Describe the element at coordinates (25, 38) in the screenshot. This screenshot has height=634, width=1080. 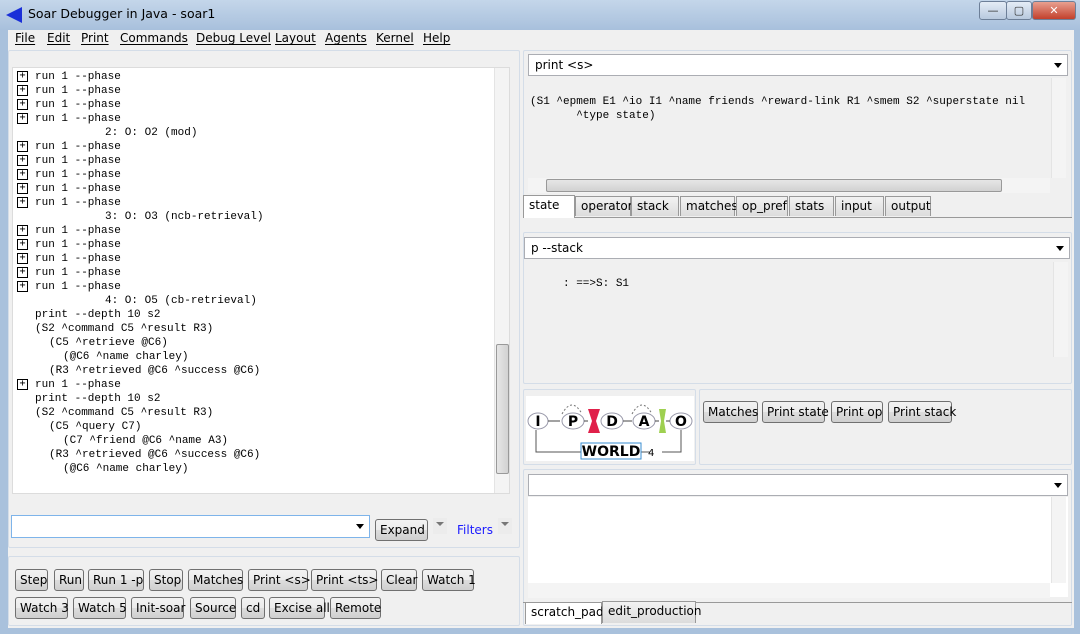
I see `menu-file: File` at that location.